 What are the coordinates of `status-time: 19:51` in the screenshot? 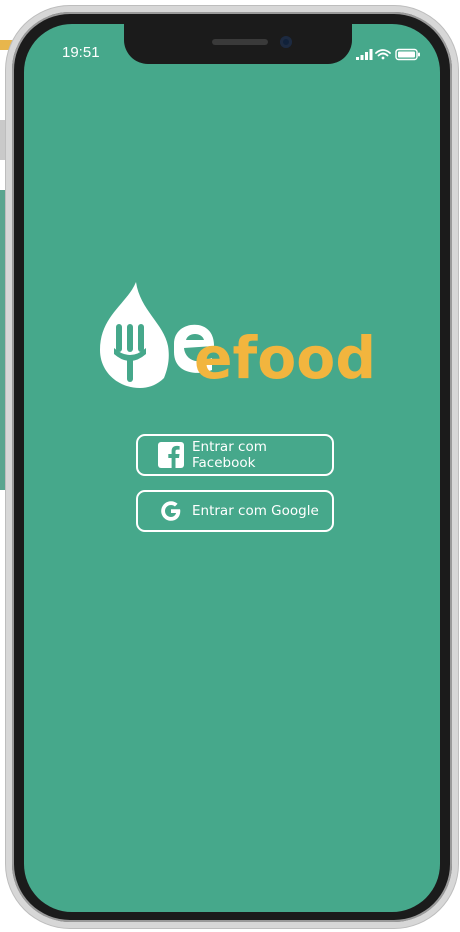 It's located at (81, 52).